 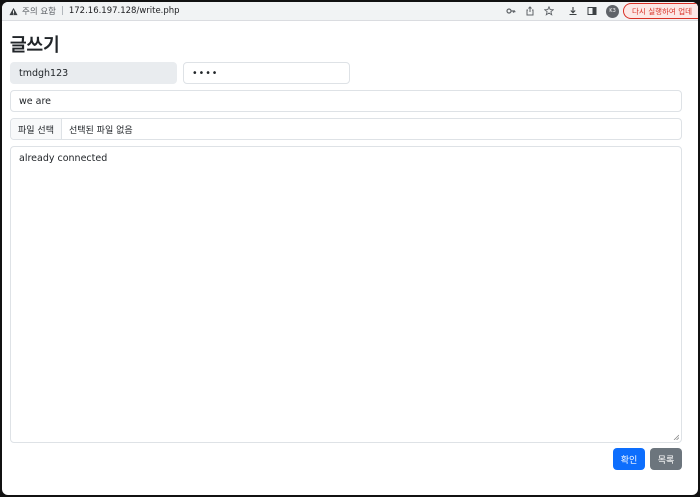 I want to click on password-field: ••••, so click(x=266, y=73).